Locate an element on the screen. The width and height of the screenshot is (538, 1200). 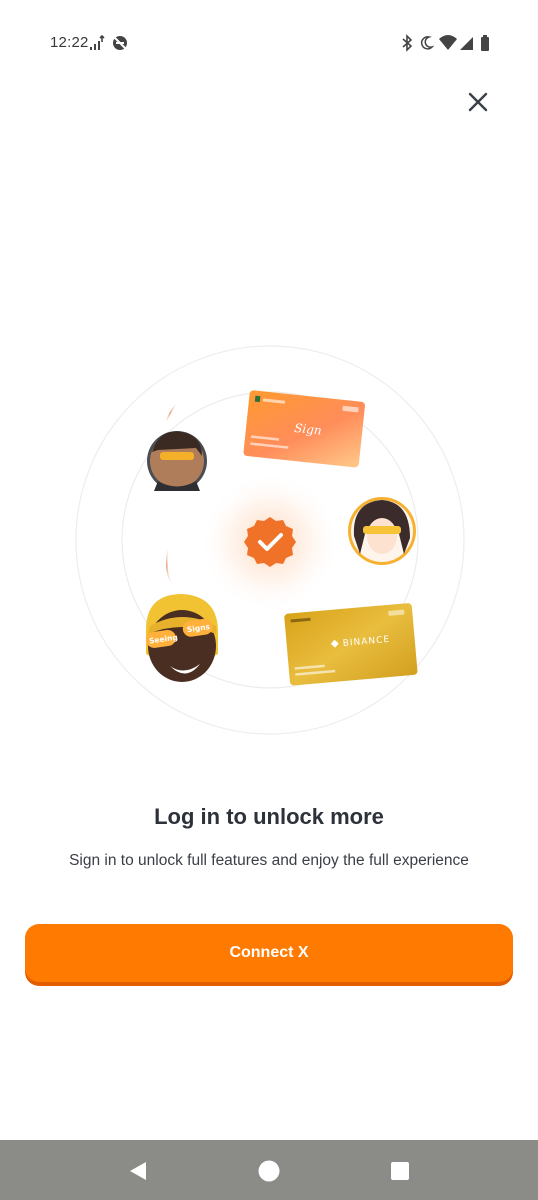
sign-card: Sign is located at coordinates (304, 429).